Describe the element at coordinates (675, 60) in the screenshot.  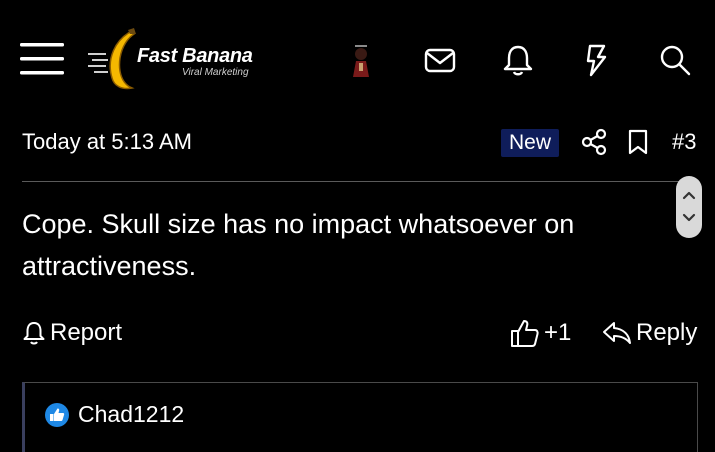
I see `search-icon` at that location.